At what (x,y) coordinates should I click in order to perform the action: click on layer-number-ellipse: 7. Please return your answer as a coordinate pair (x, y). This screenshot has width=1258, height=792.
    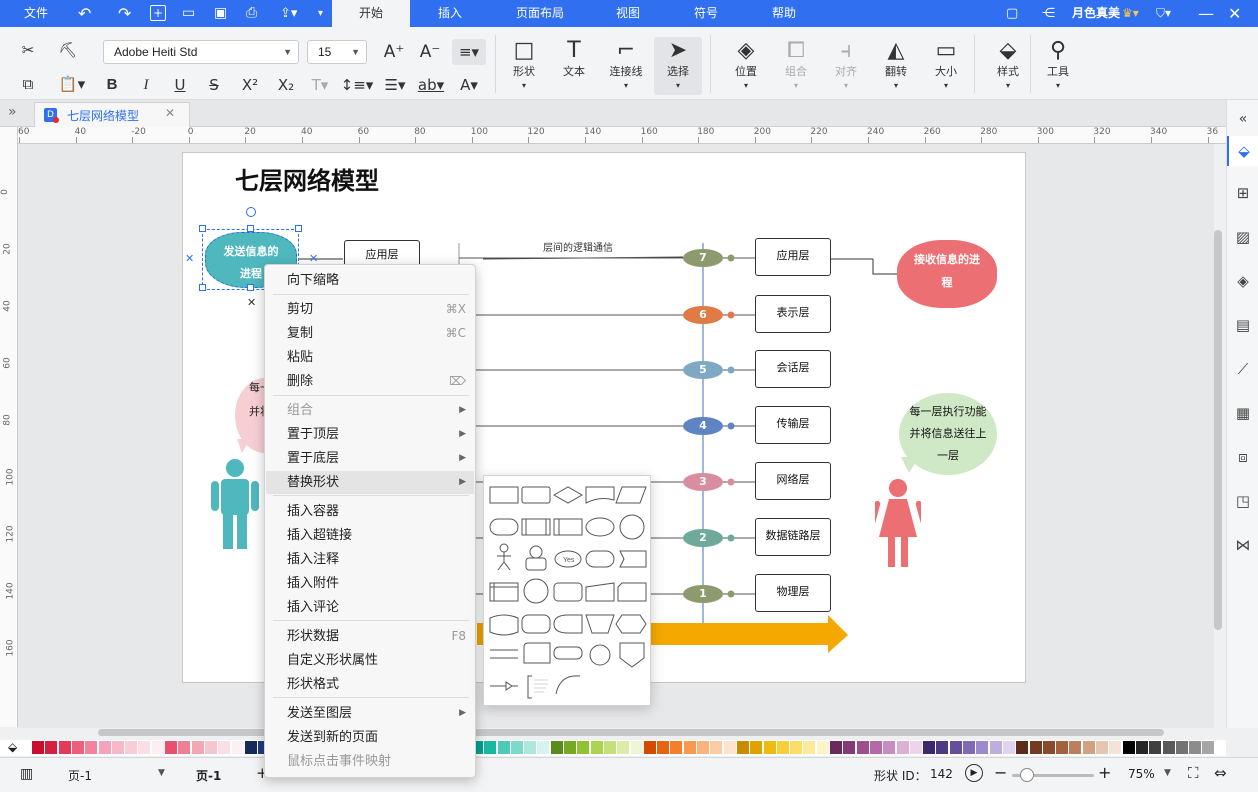
    Looking at the image, I should click on (703, 258).